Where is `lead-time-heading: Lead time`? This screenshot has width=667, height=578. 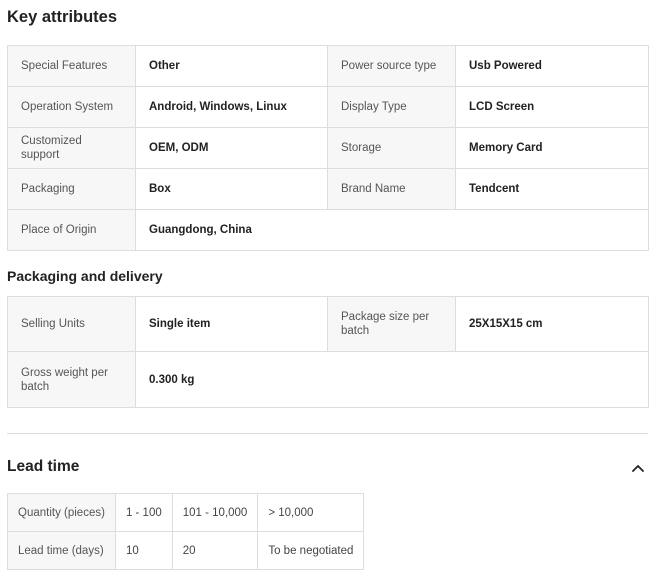 lead-time-heading: Lead time is located at coordinates (43, 466).